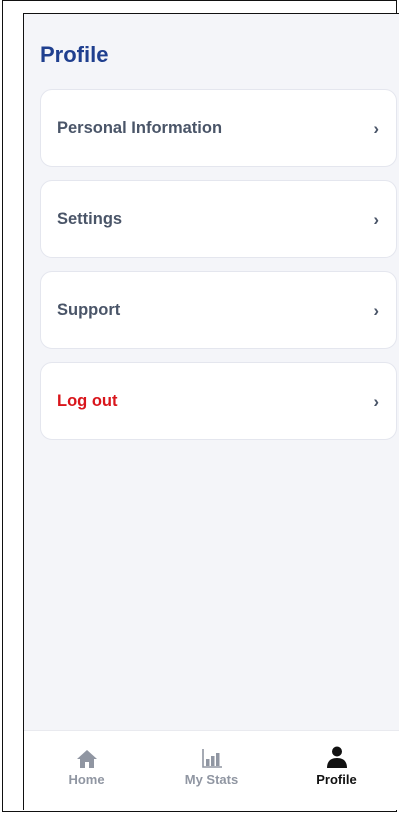 This screenshot has width=399, height=816. Describe the element at coordinates (74, 54) in the screenshot. I see `page-title: Profile` at that location.